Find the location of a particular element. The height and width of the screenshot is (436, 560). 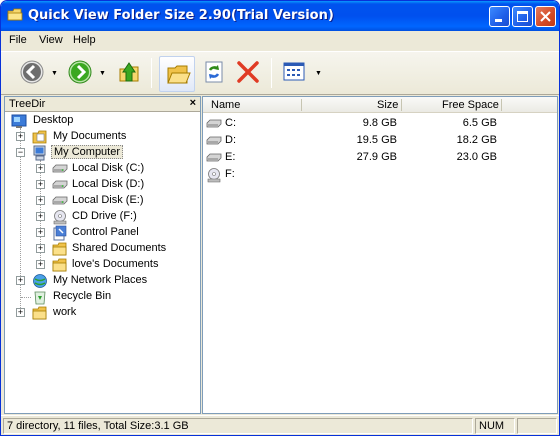

tree-node-desktop: Desktop is located at coordinates (106, 121).